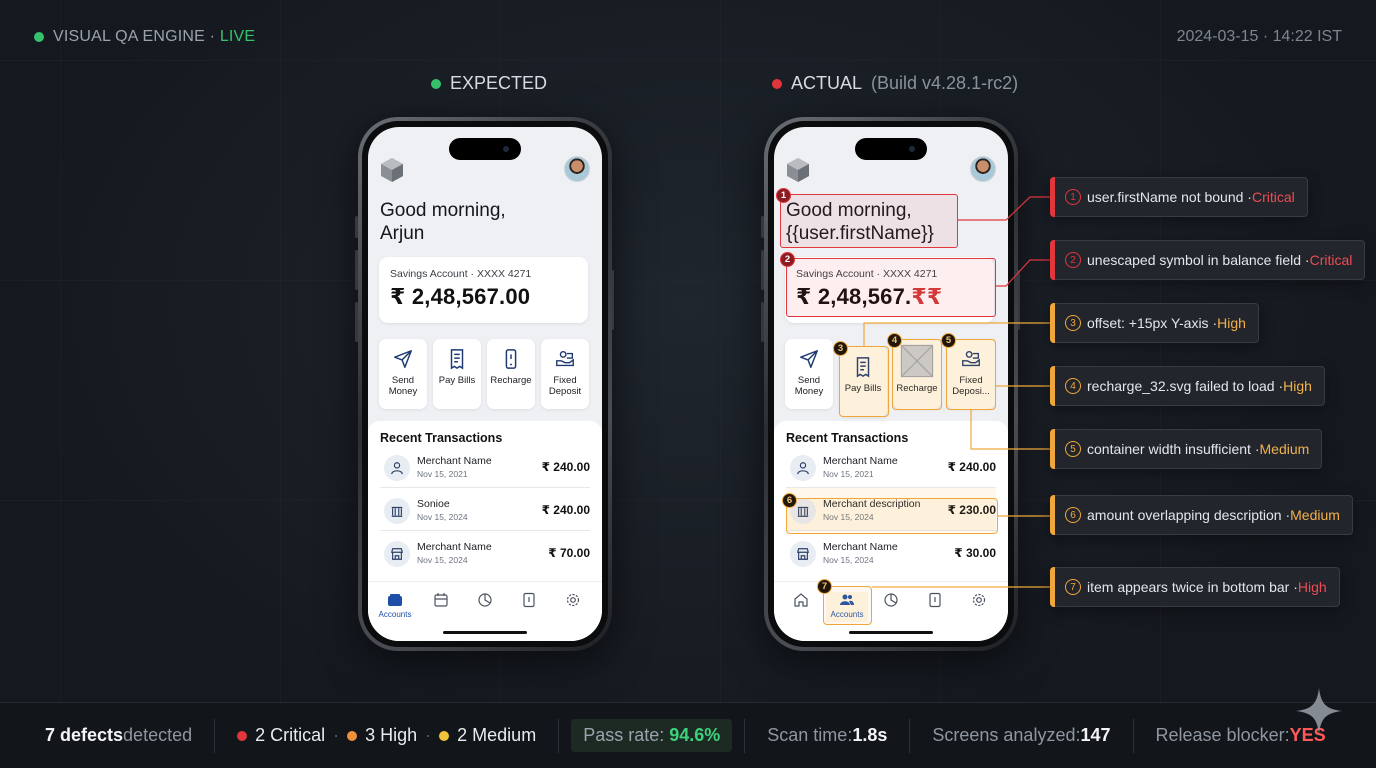 This screenshot has height=768, width=1376. I want to click on defect-number: 4, so click(1073, 386).